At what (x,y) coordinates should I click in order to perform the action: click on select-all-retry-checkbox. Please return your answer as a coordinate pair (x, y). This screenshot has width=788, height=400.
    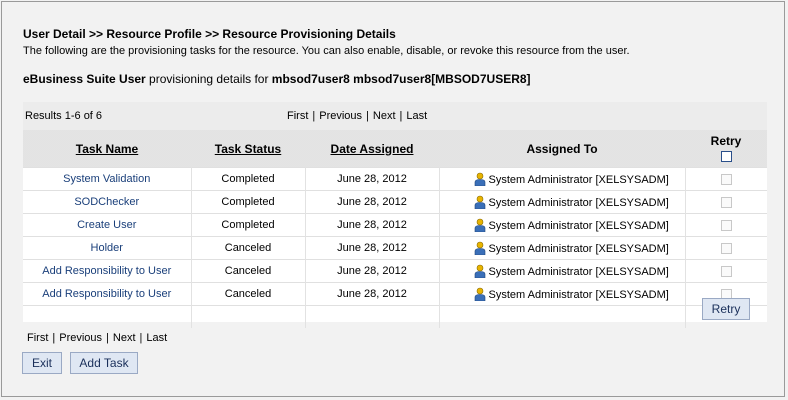
    Looking at the image, I should click on (726, 156).